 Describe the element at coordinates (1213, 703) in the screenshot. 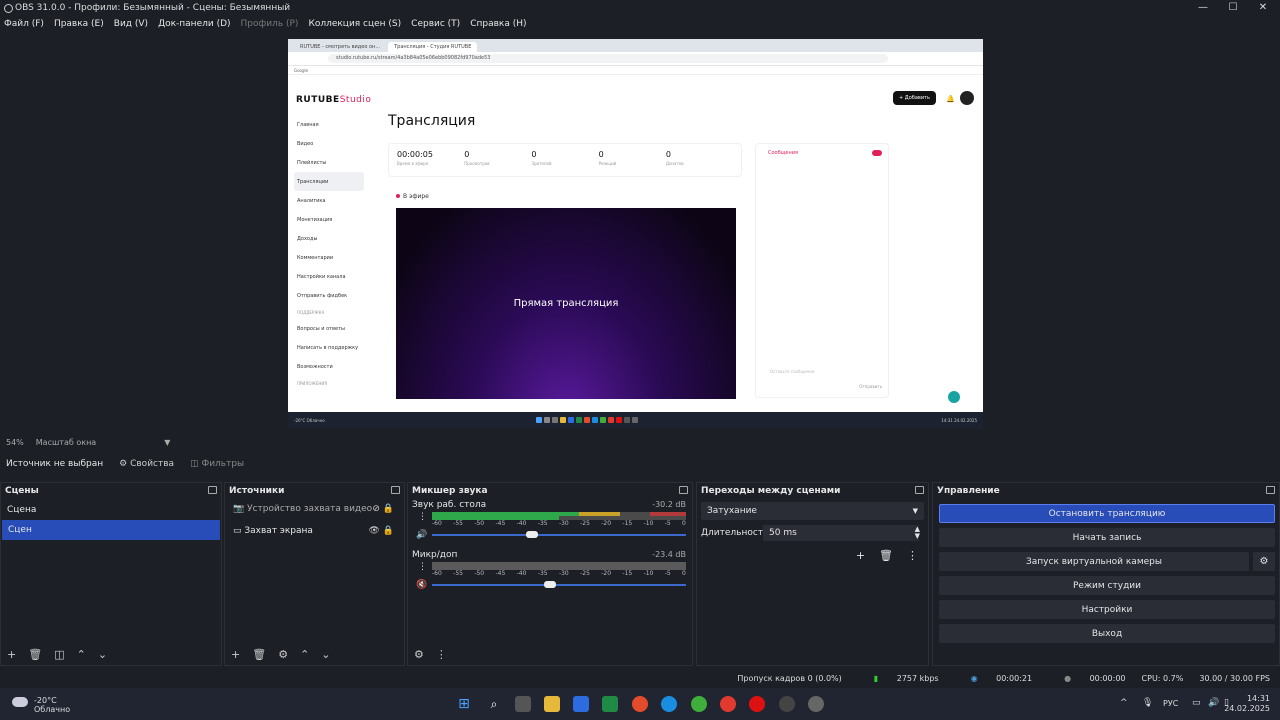

I see `volume-icon: 🔊` at that location.